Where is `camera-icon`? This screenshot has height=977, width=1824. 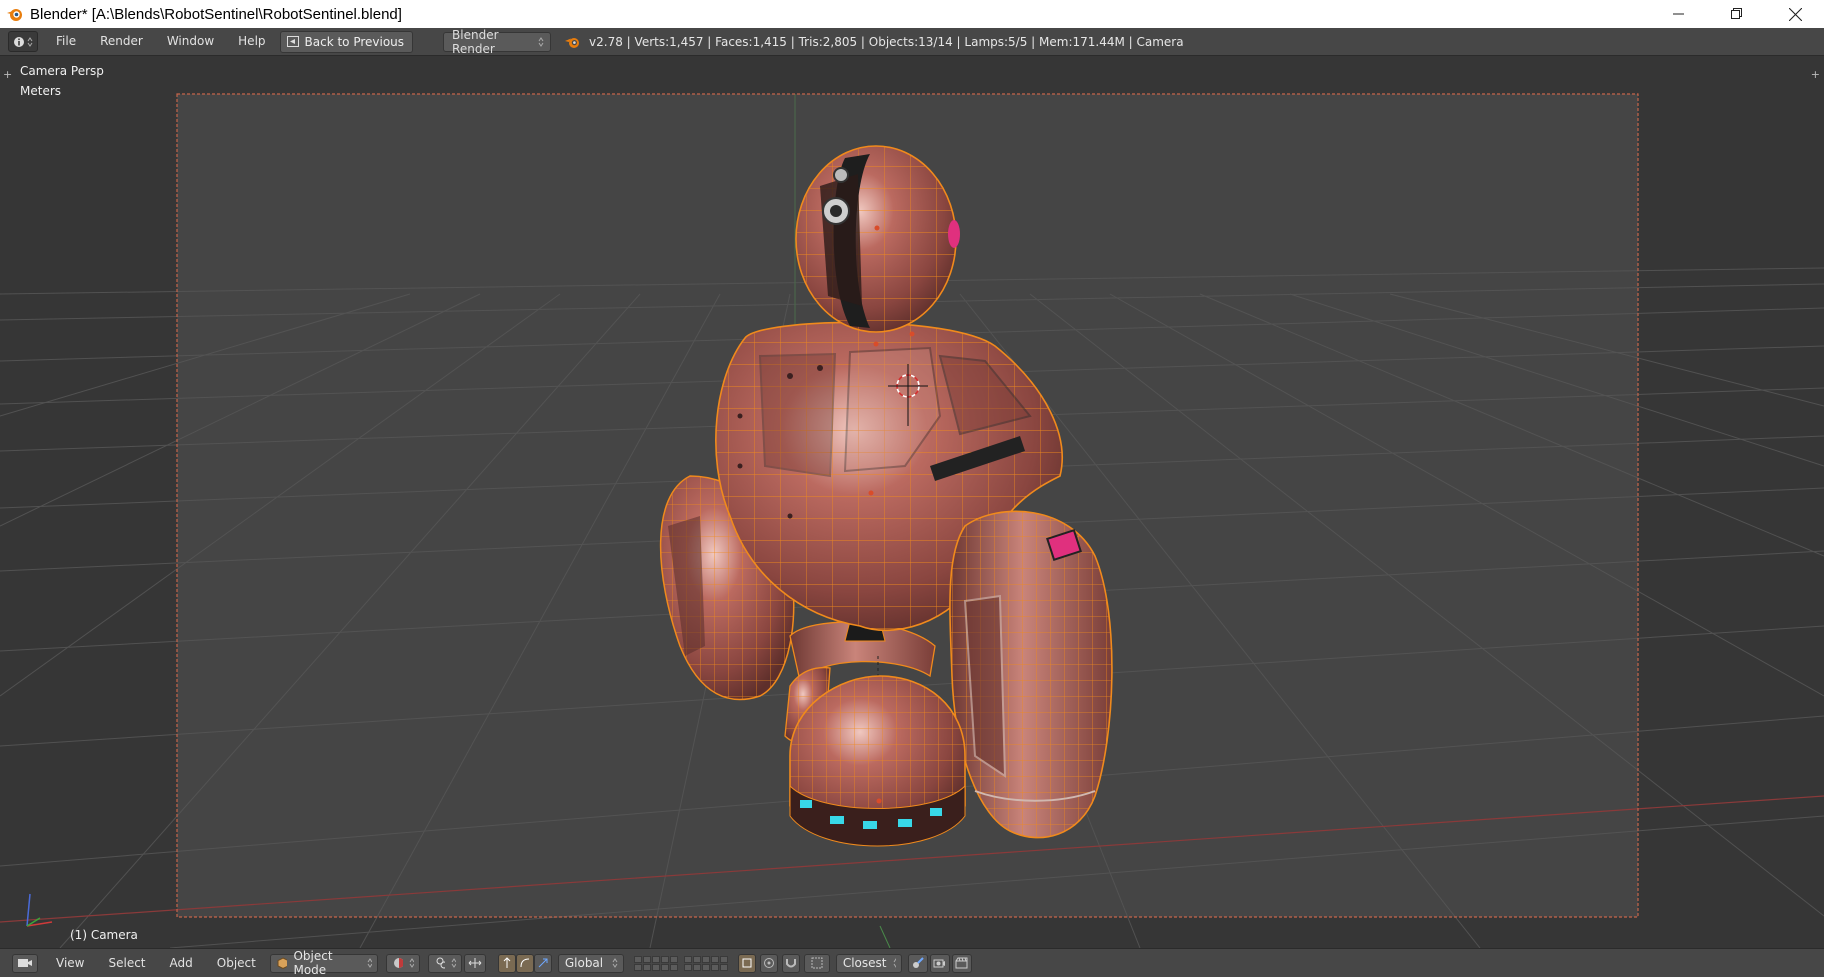 camera-icon is located at coordinates (939, 963).